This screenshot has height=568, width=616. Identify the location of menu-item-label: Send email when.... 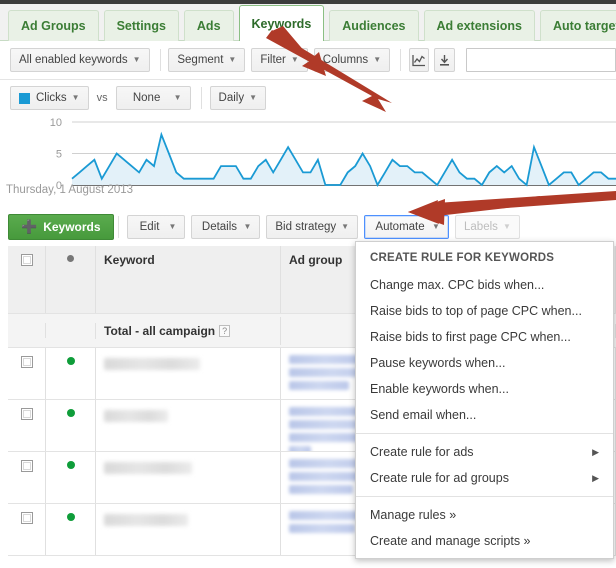
(423, 415).